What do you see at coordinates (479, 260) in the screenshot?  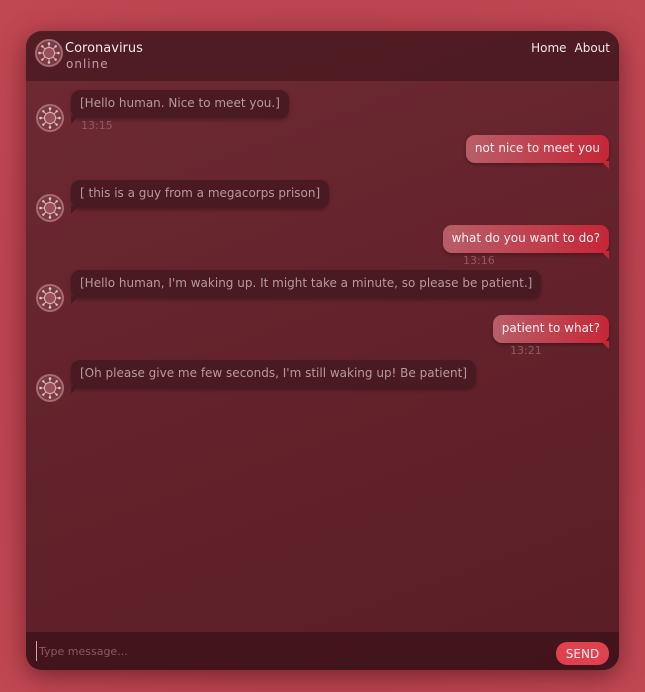 I see `message-timestamp: 13:16` at bounding box center [479, 260].